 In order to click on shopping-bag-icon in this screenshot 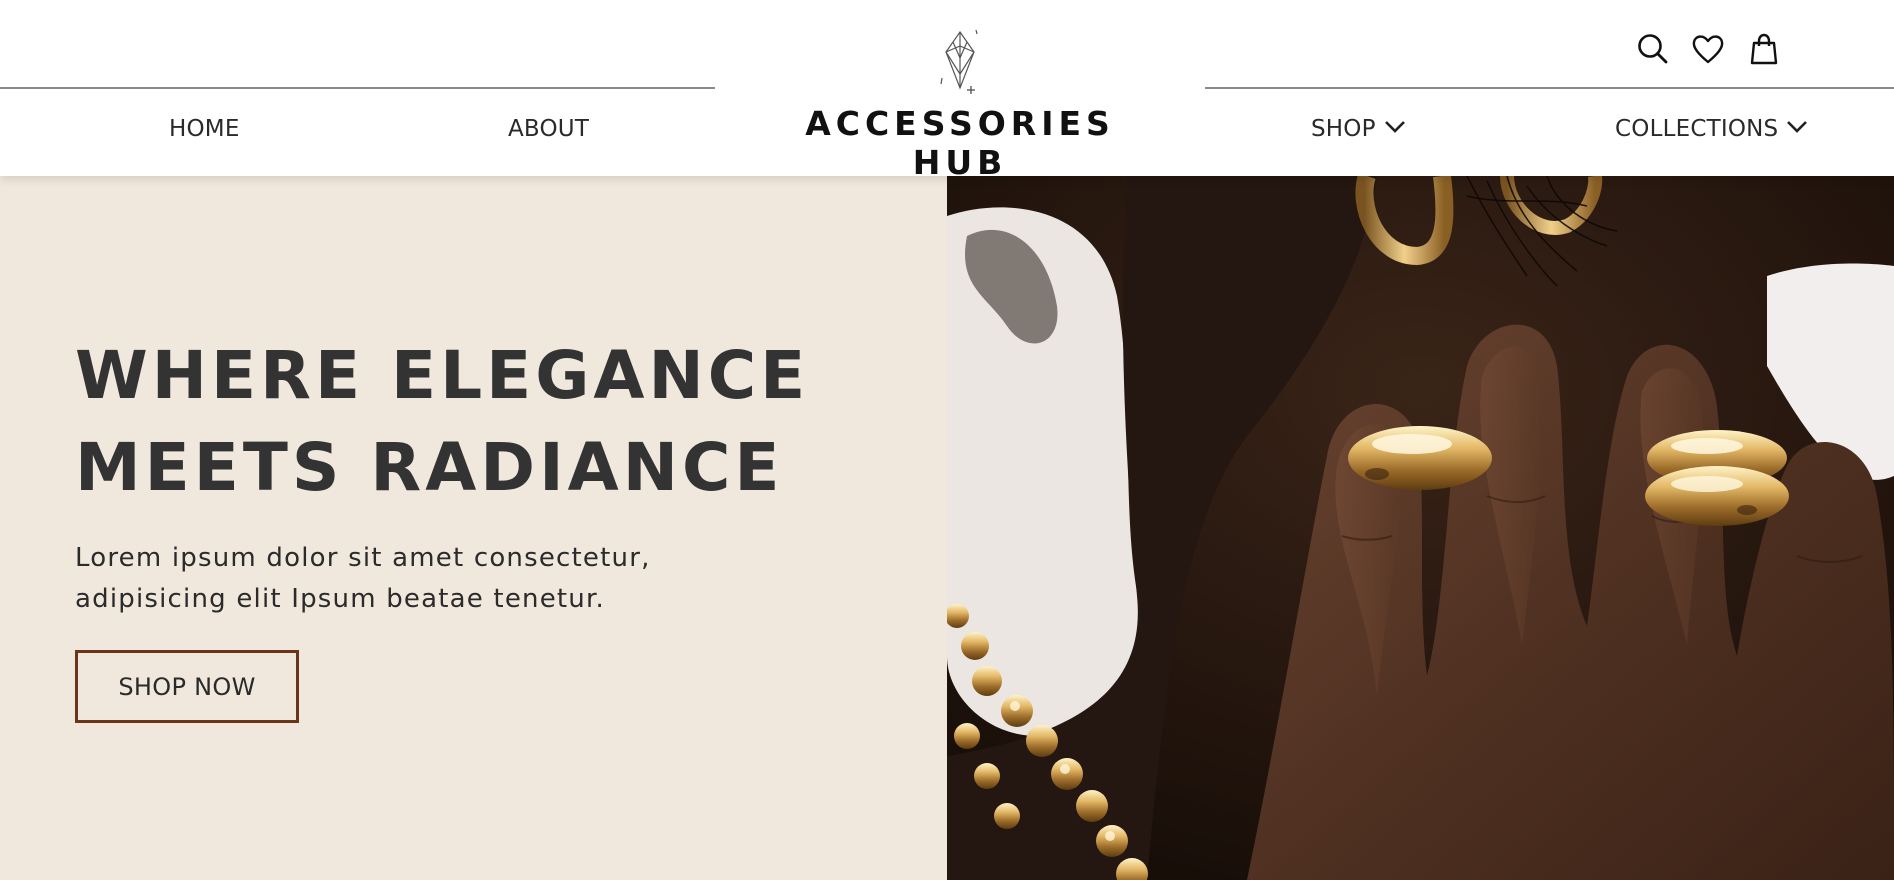, I will do `click(1764, 49)`.